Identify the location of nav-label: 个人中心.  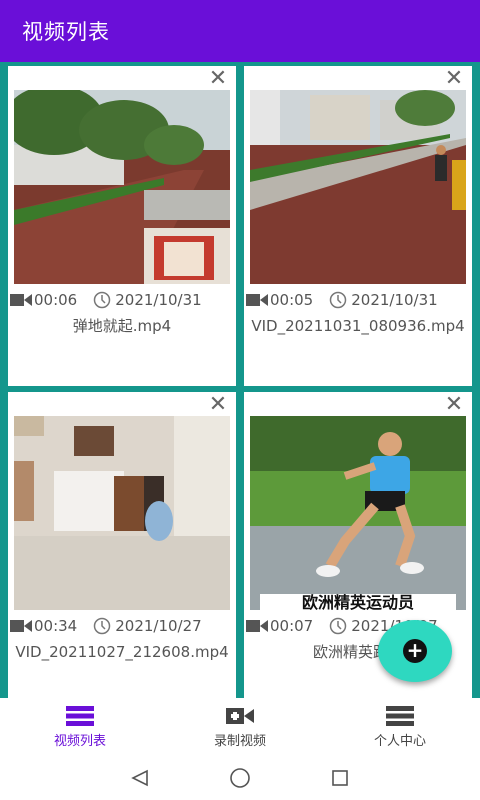
(399, 741).